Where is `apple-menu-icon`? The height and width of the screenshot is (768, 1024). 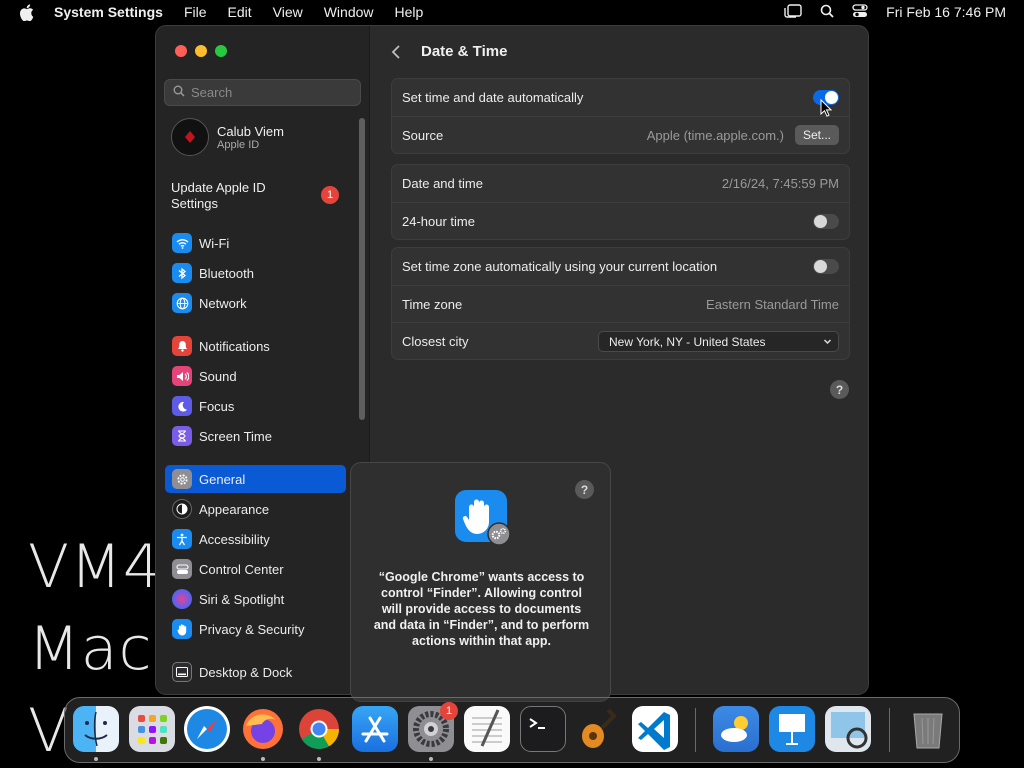
apple-menu-icon is located at coordinates (27, 12).